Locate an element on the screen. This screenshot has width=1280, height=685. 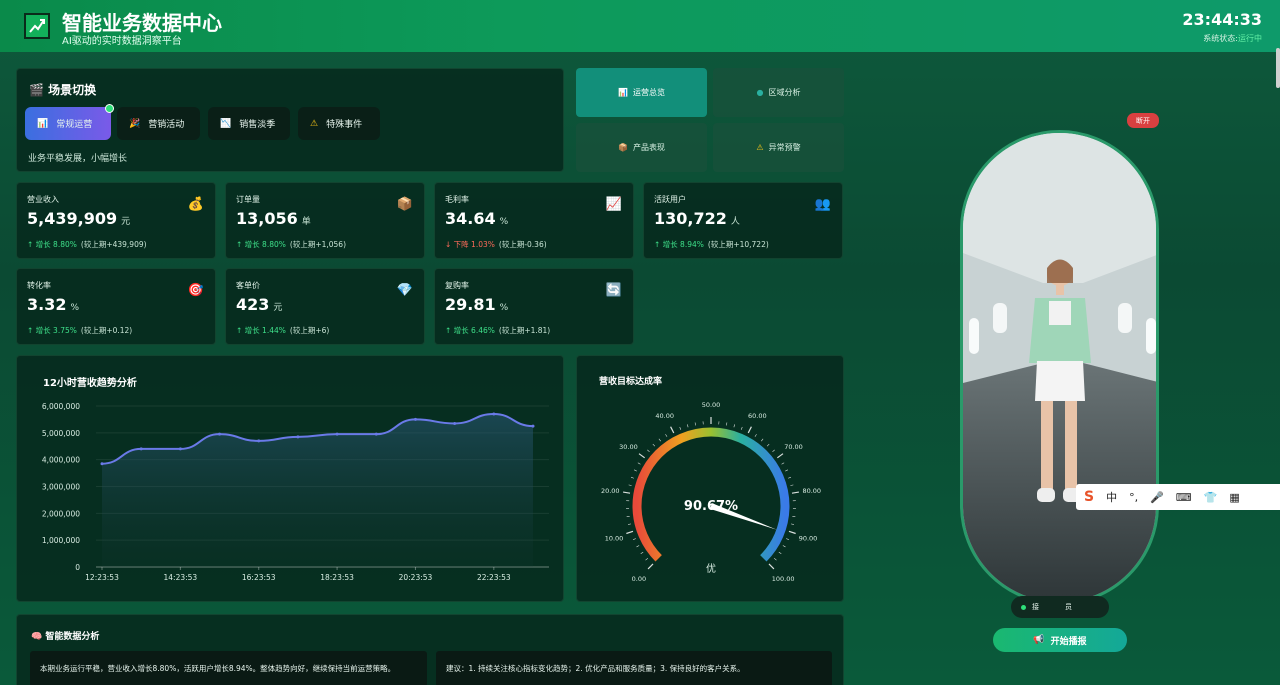
active-dot is located at coordinates (109, 108).